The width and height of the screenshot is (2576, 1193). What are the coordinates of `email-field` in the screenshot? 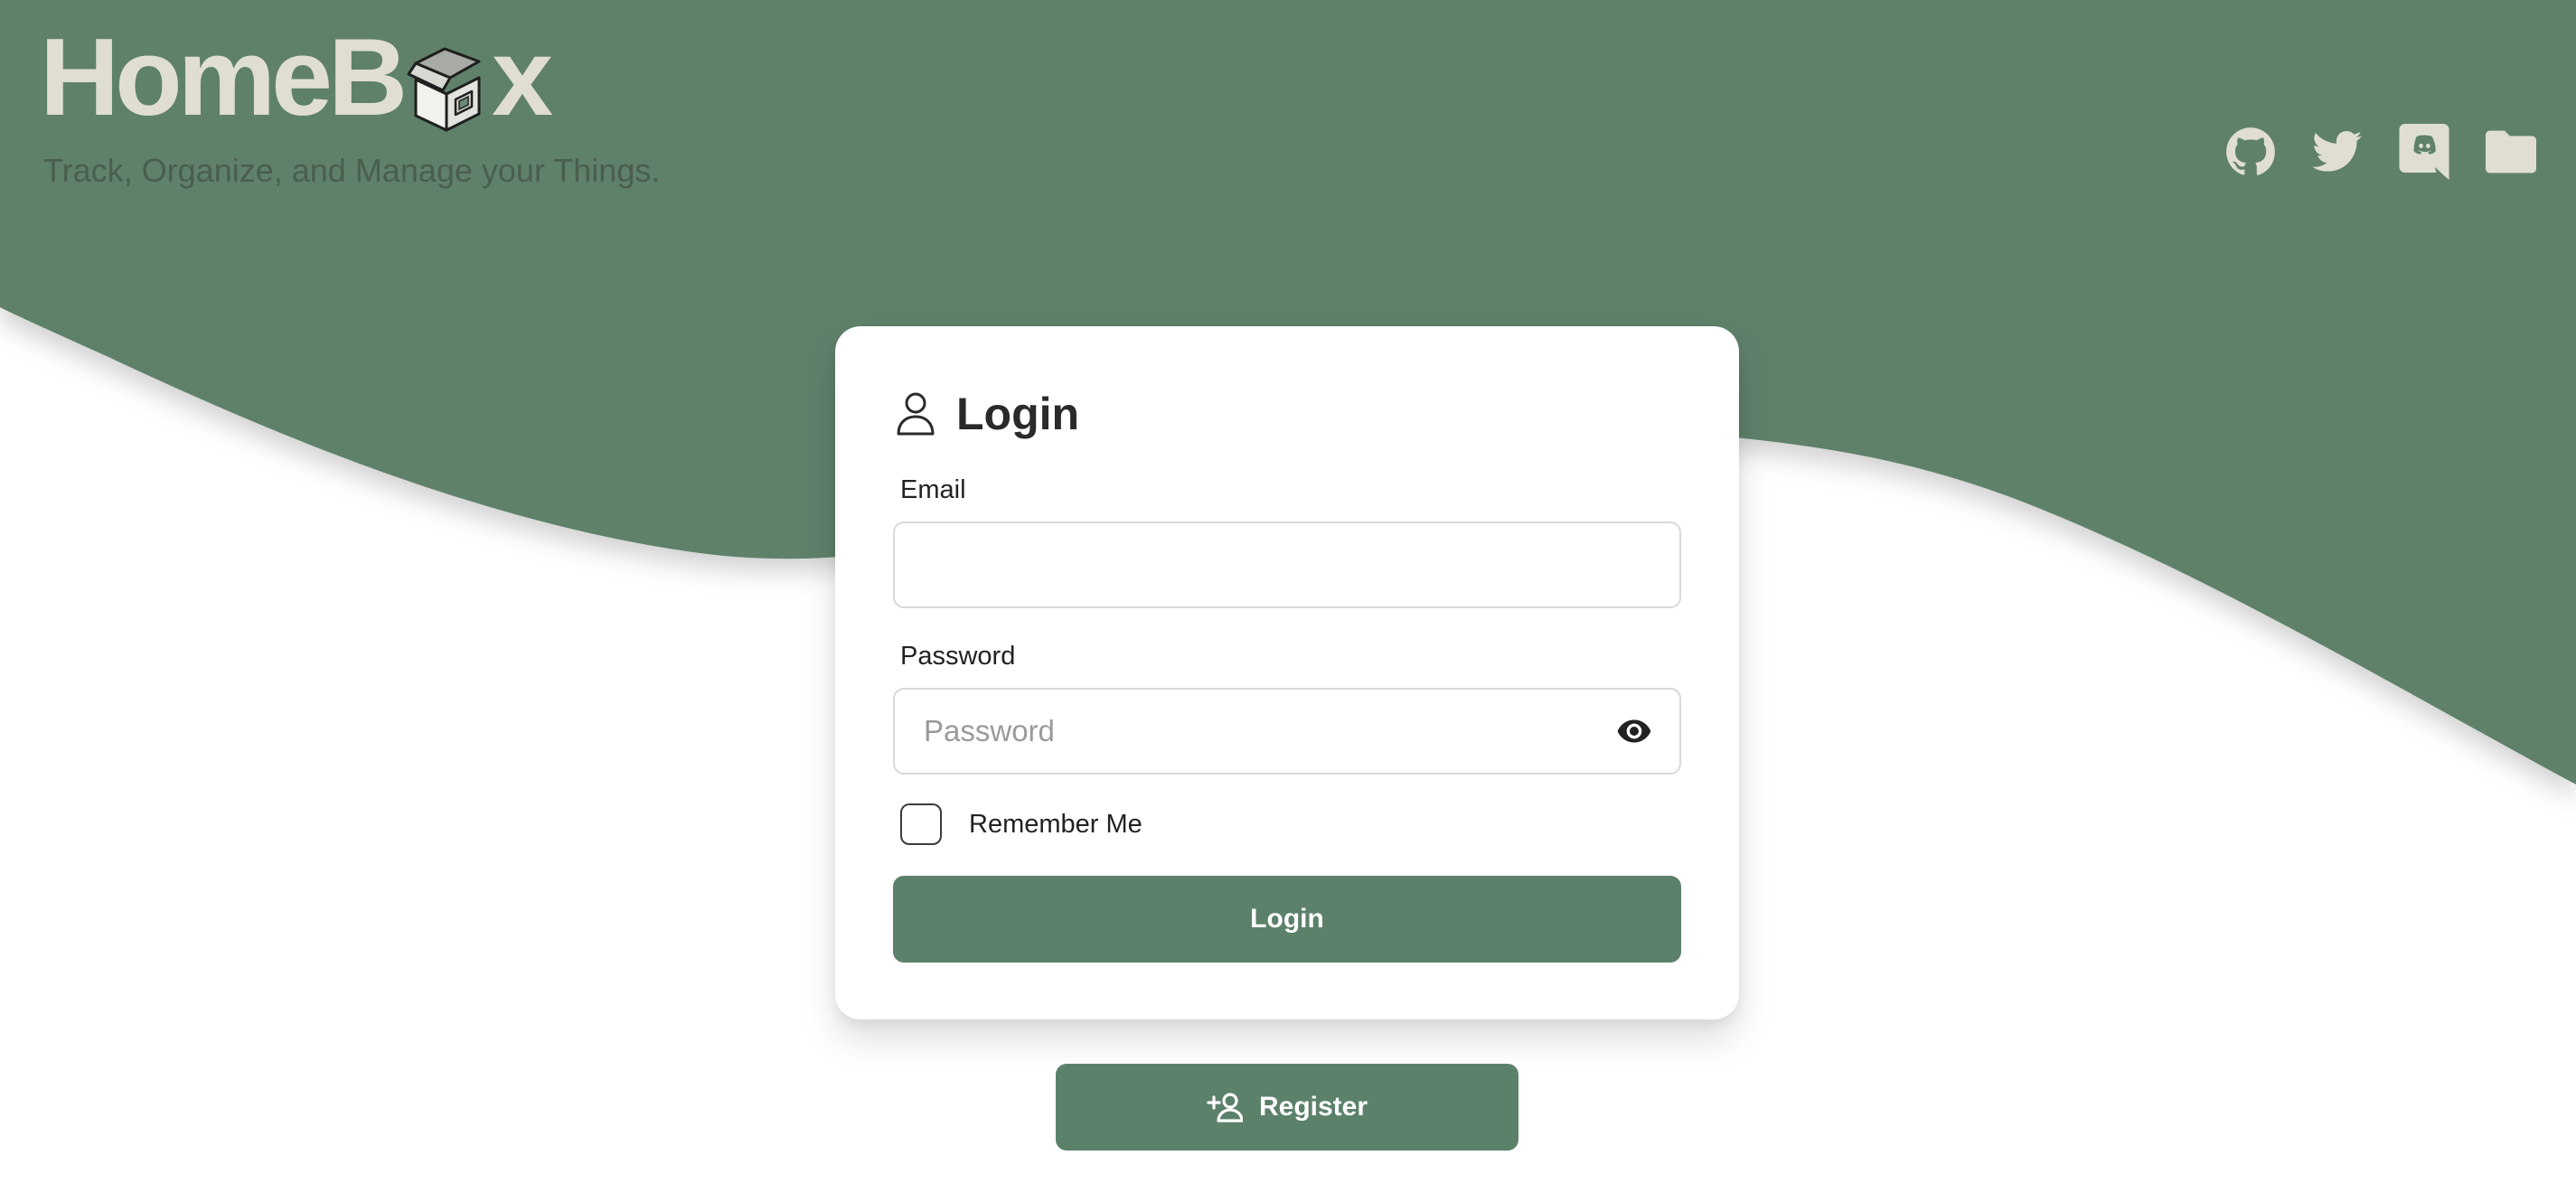 It's located at (1287, 564).